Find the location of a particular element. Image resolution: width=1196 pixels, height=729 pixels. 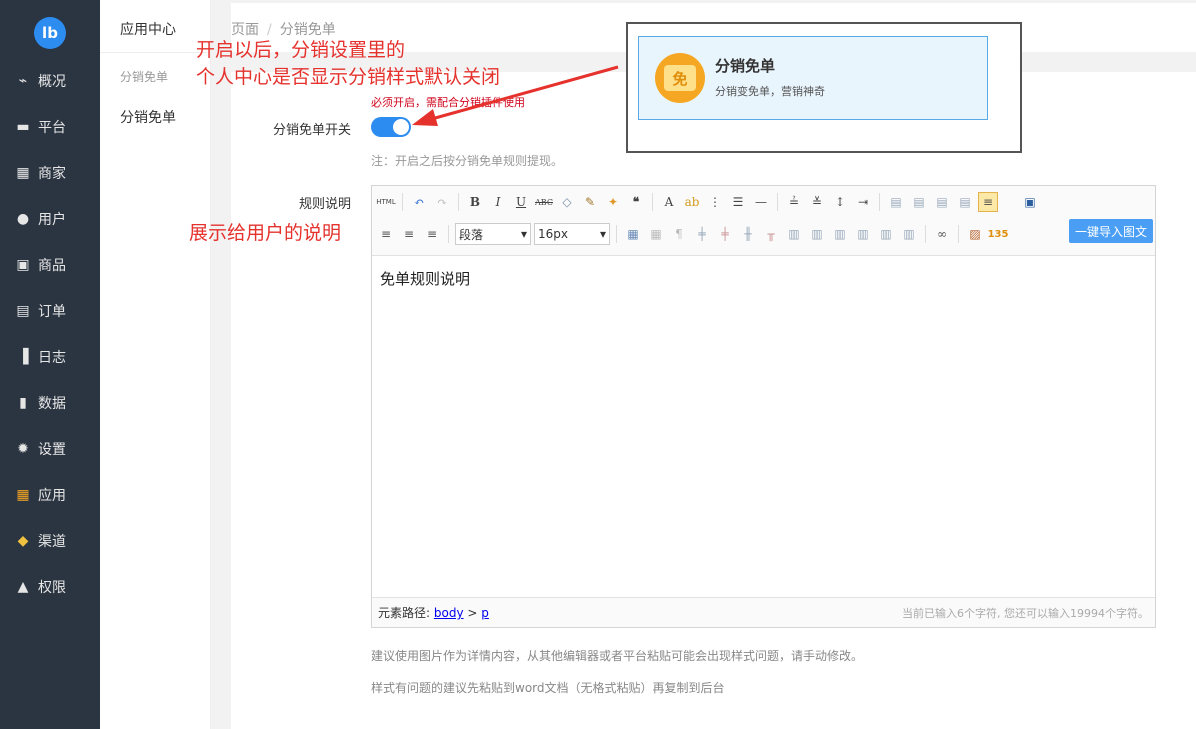

sidebar-item-label: 用户 is located at coordinates (52, 220).